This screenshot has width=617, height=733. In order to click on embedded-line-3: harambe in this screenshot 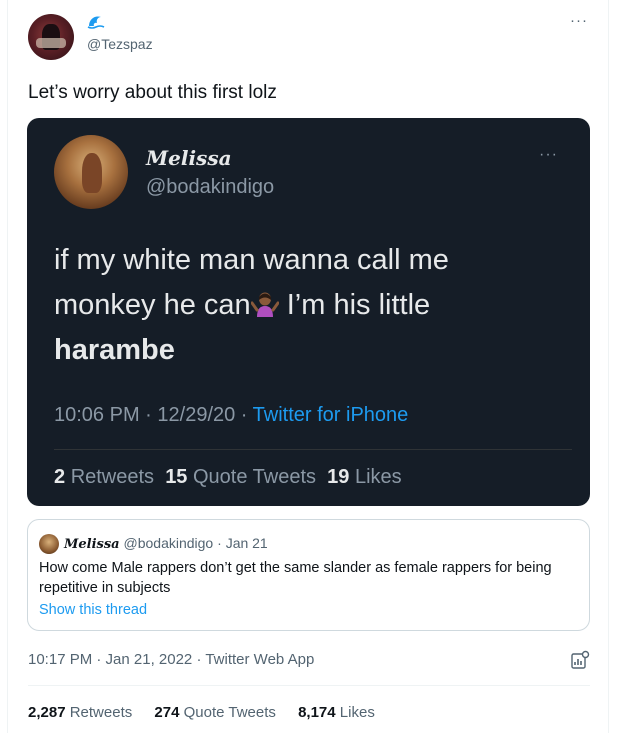, I will do `click(114, 350)`.